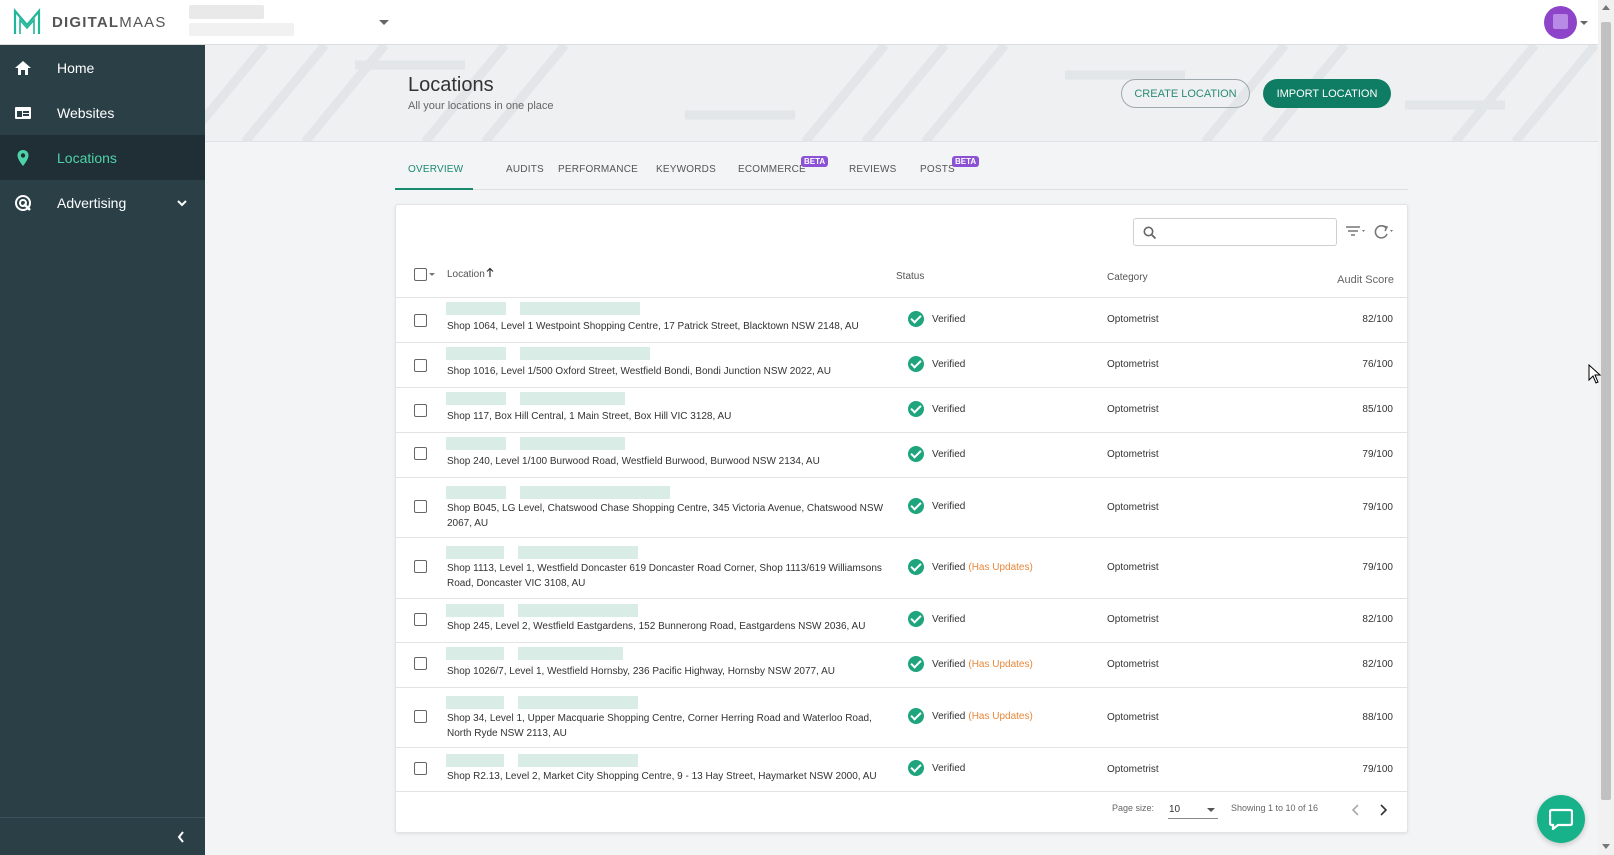 The height and width of the screenshot is (855, 1614). What do you see at coordinates (27, 21) in the screenshot?
I see `logo-icon` at bounding box center [27, 21].